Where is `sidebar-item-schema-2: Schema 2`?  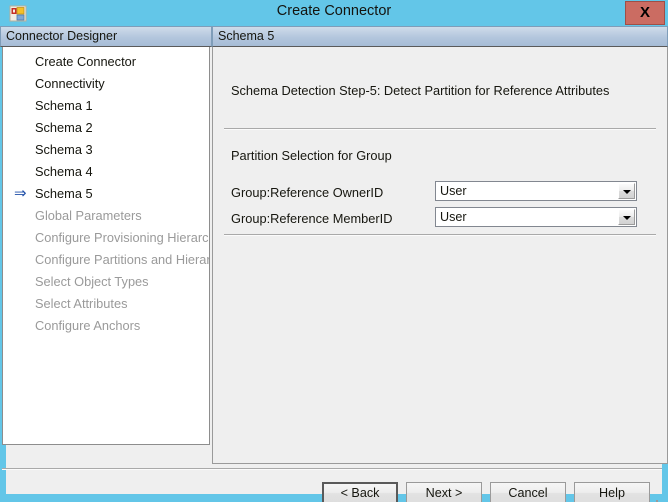
sidebar-item-schema-2: Schema 2 is located at coordinates (48, 128).